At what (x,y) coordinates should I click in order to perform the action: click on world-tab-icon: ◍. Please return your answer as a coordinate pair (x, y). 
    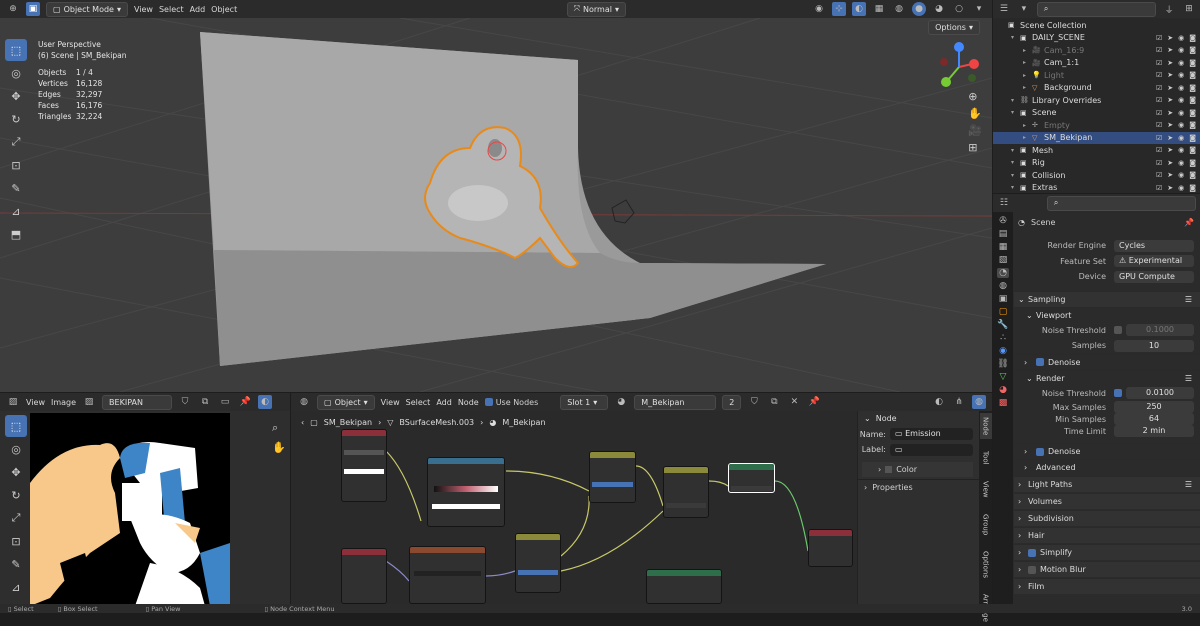
    Looking at the image, I should click on (1003, 286).